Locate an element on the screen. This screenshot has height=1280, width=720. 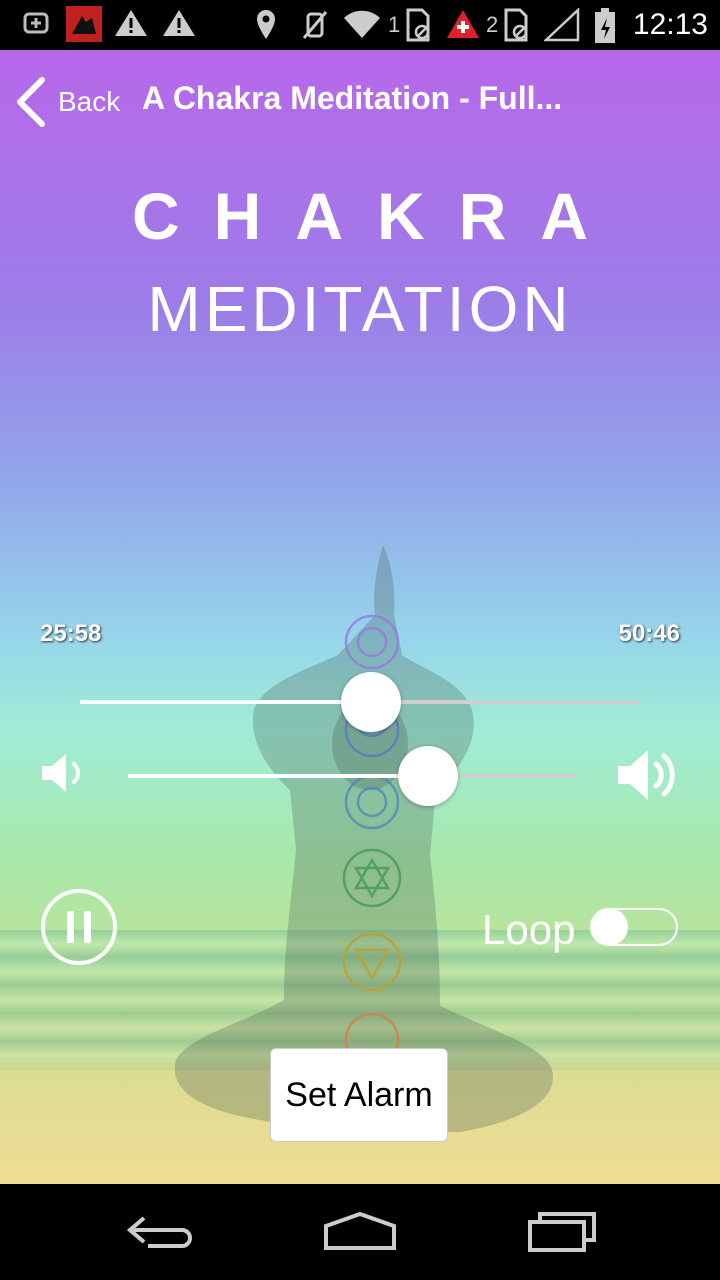
volume-high-icon is located at coordinates (648, 775).